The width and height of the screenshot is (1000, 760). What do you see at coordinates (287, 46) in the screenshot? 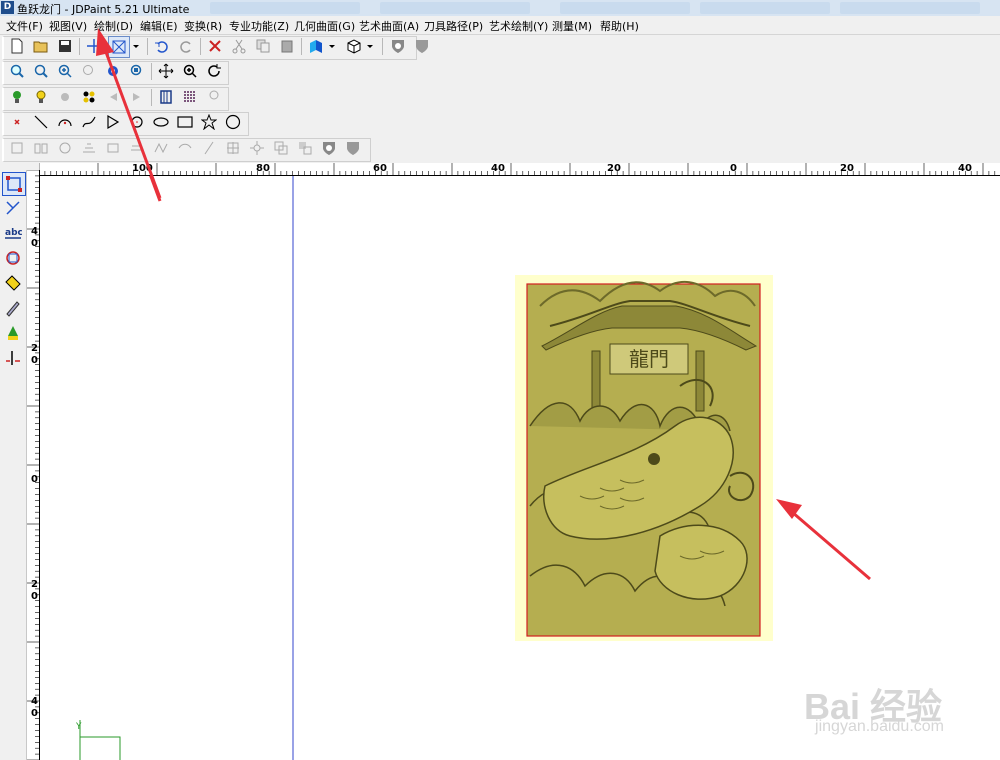
I see `paste-icon` at bounding box center [287, 46].